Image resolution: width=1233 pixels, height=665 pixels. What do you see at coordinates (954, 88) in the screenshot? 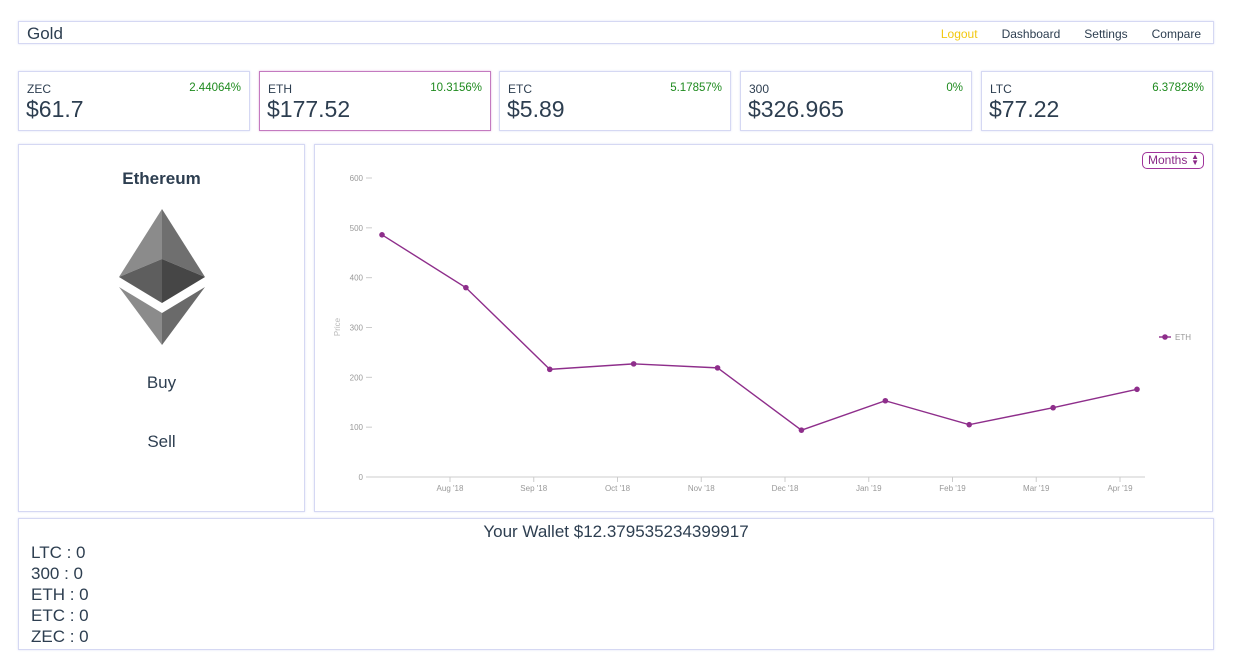
I see `ticker-change: 0%` at bounding box center [954, 88].